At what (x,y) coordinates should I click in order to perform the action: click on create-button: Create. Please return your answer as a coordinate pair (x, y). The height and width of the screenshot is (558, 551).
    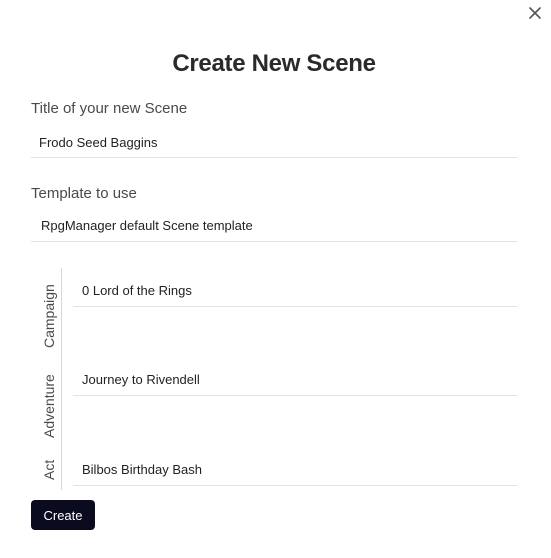
    Looking at the image, I should click on (63, 515).